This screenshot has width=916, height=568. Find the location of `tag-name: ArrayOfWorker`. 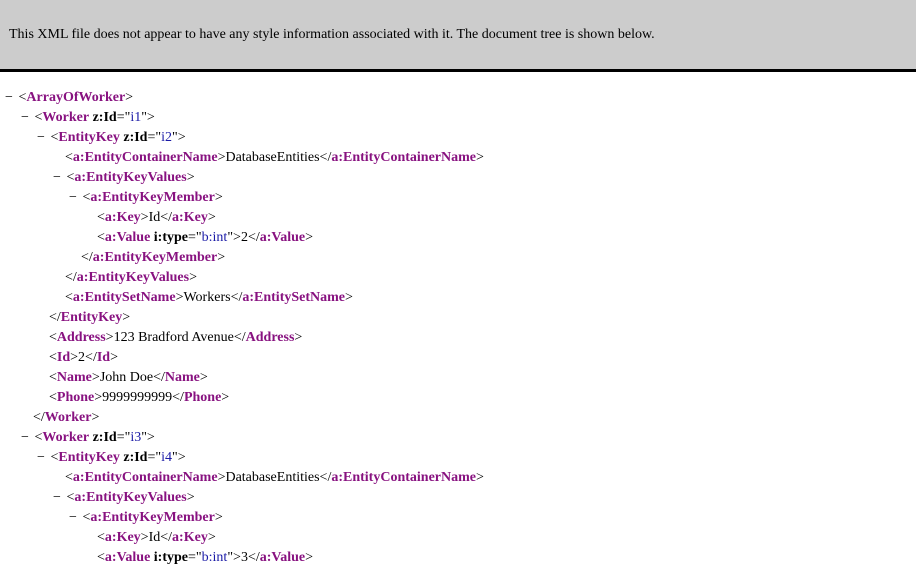

tag-name: ArrayOfWorker is located at coordinates (76, 97).